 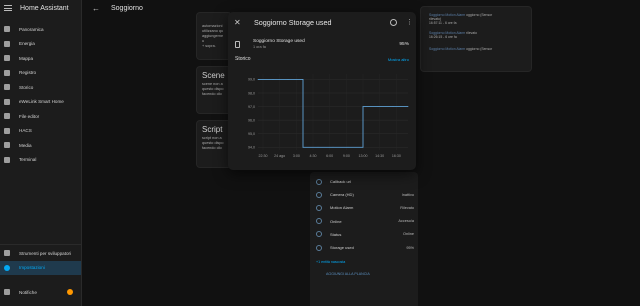 I want to click on sidebar-item-label: Registro, so click(x=28, y=73).